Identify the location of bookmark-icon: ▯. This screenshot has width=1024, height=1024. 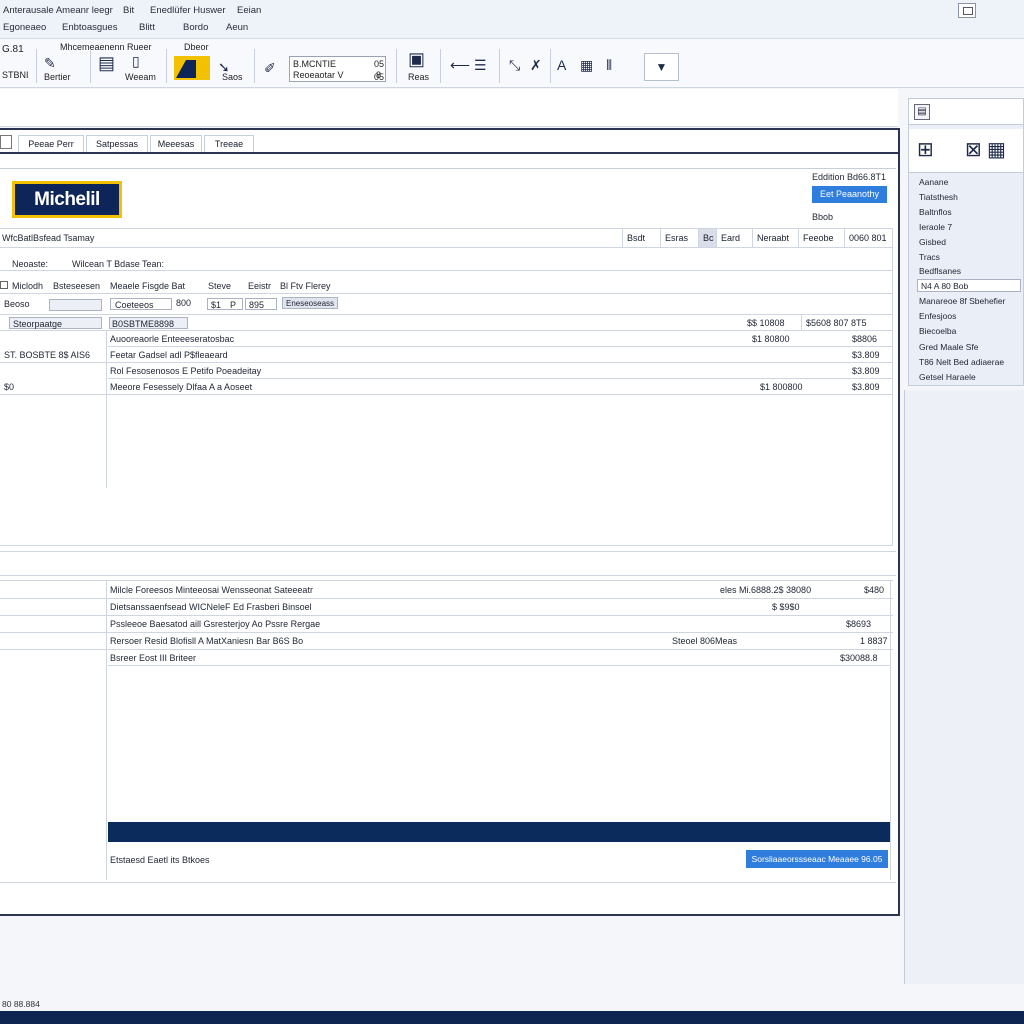
(136, 61).